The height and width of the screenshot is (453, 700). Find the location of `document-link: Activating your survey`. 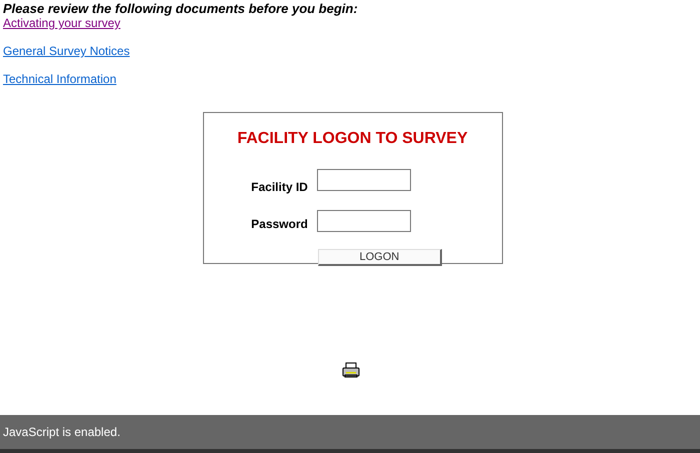

document-link: Activating your survey is located at coordinates (61, 23).